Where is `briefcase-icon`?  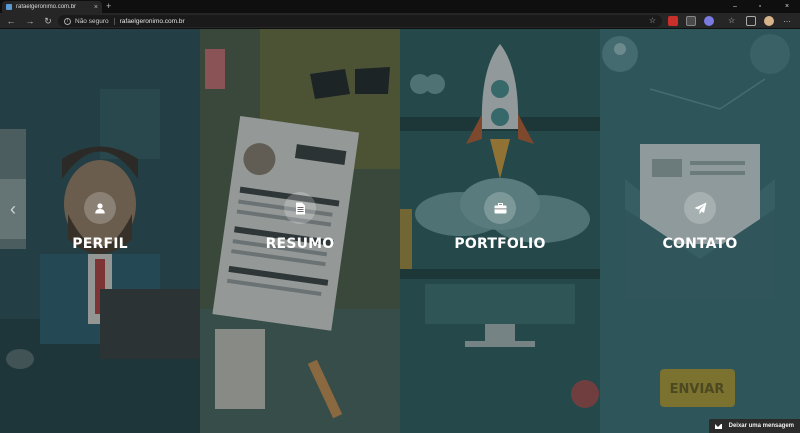 briefcase-icon is located at coordinates (500, 208).